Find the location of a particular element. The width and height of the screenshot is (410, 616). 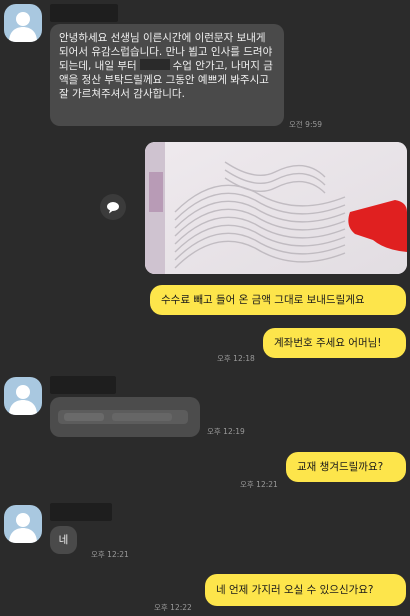

timestamp: 오후 12:18 is located at coordinates (236, 358).